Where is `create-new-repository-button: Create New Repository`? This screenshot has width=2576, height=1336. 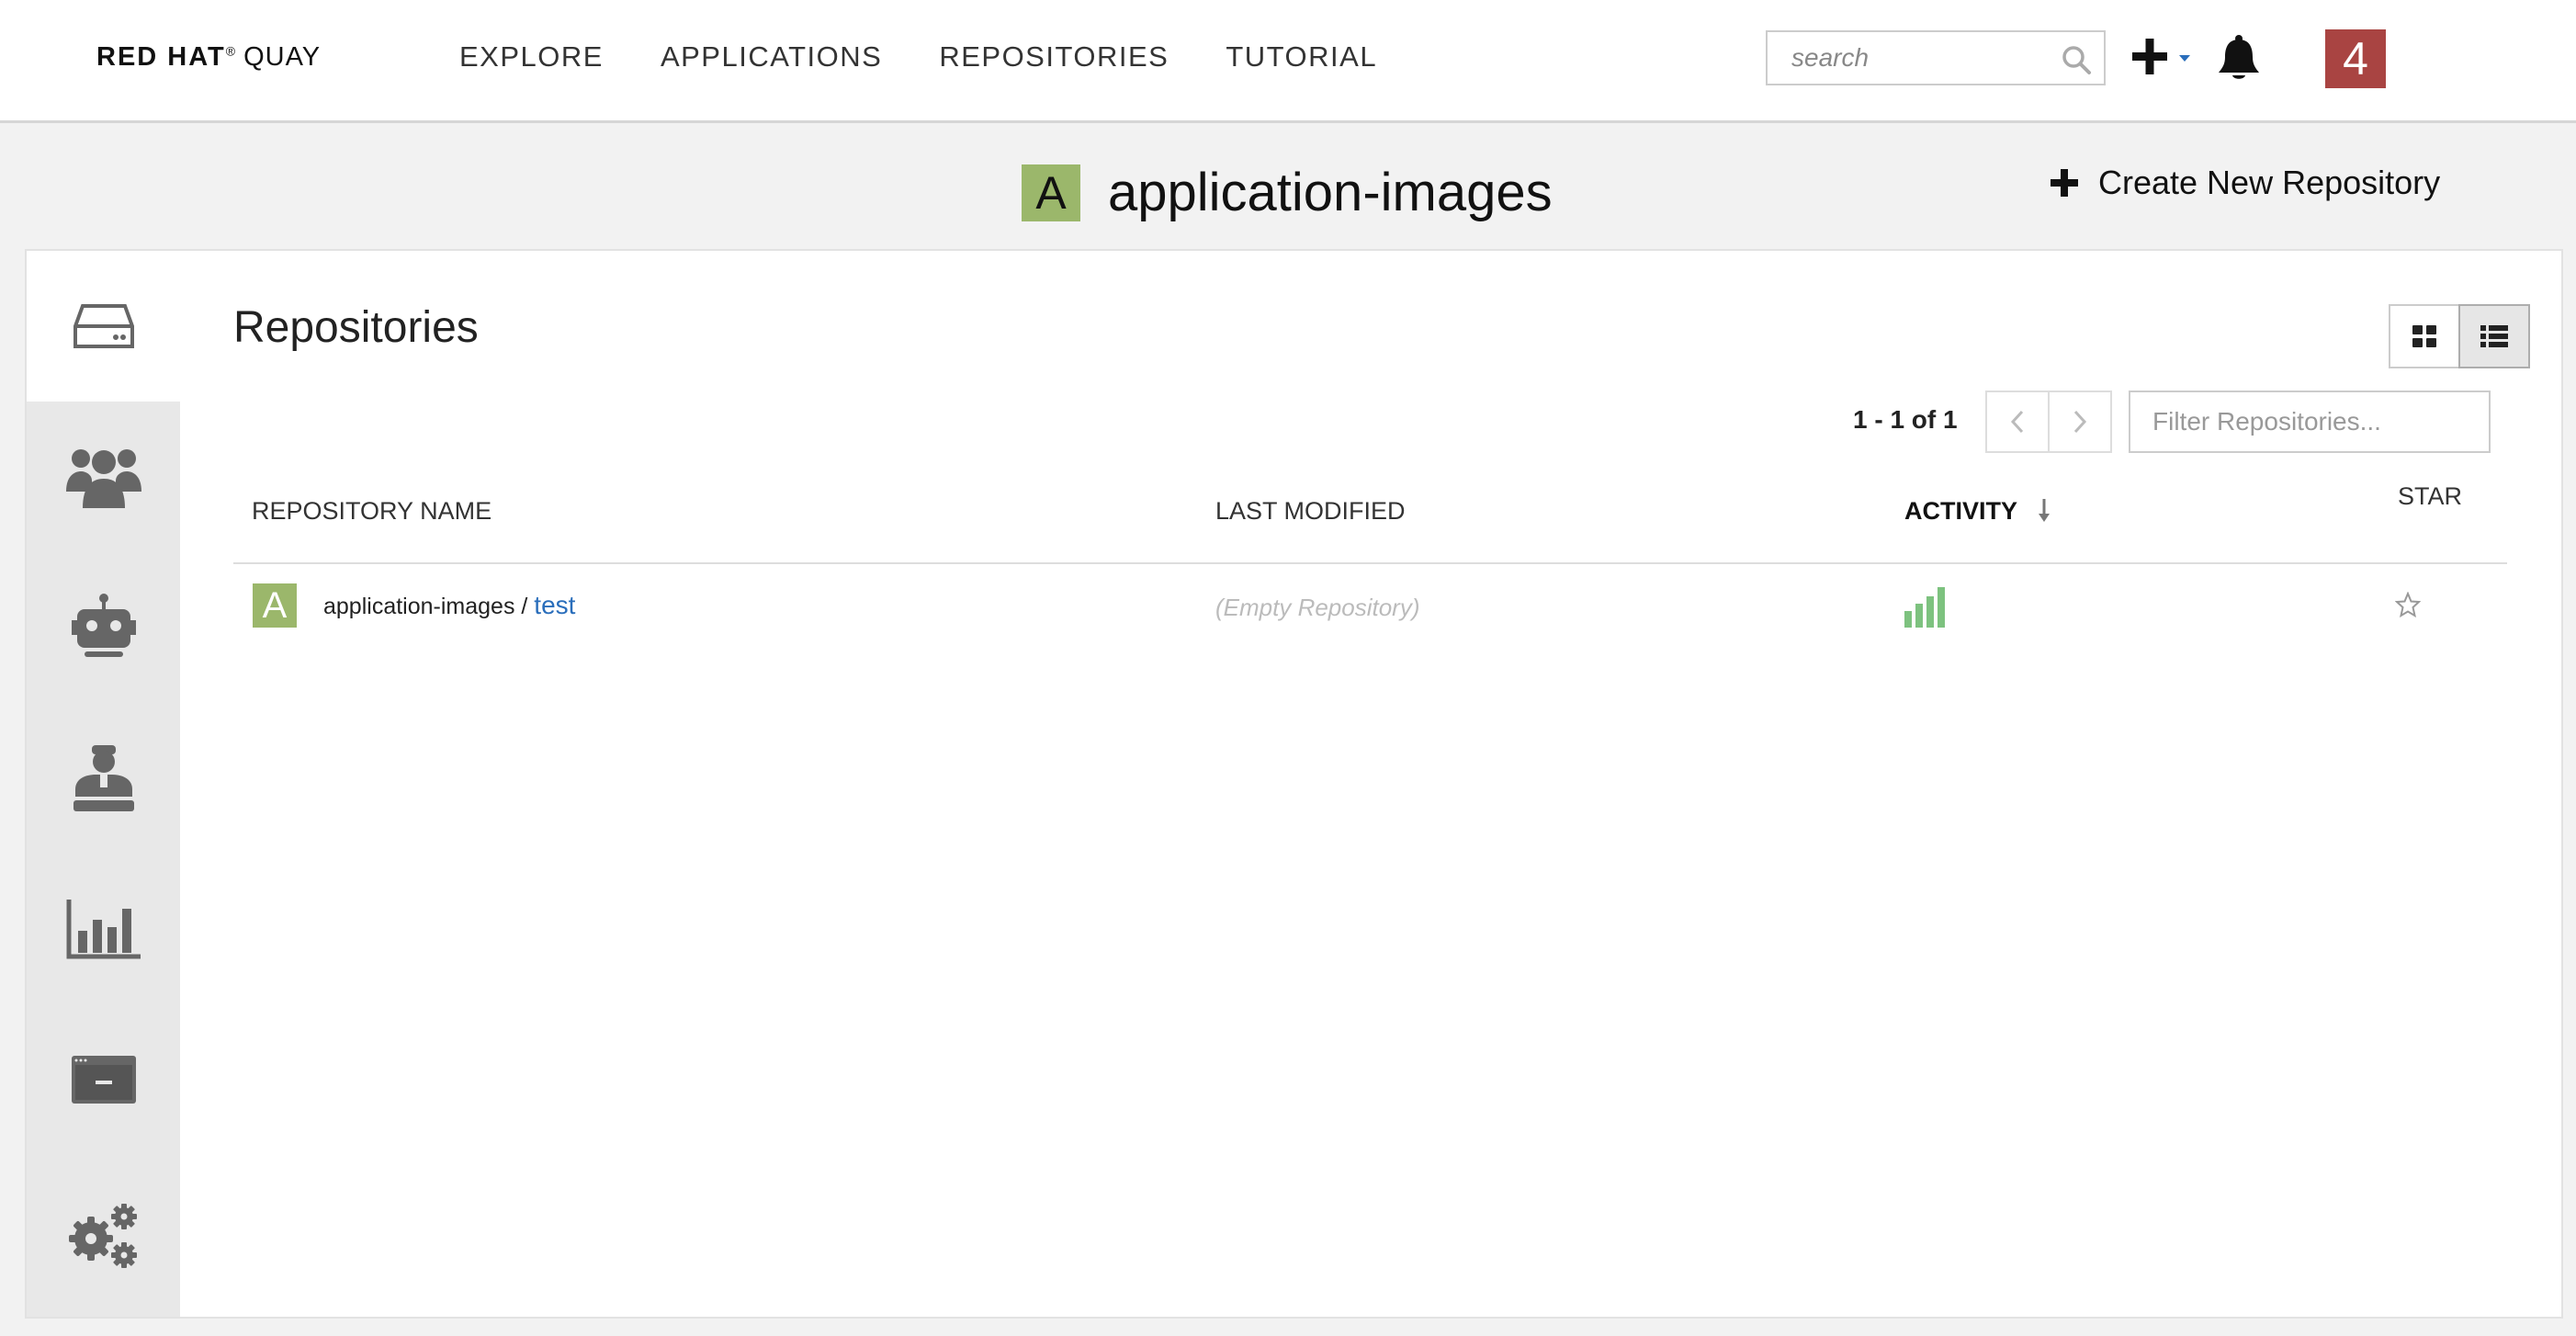
create-new-repository-button: Create New Repository is located at coordinates (2245, 183).